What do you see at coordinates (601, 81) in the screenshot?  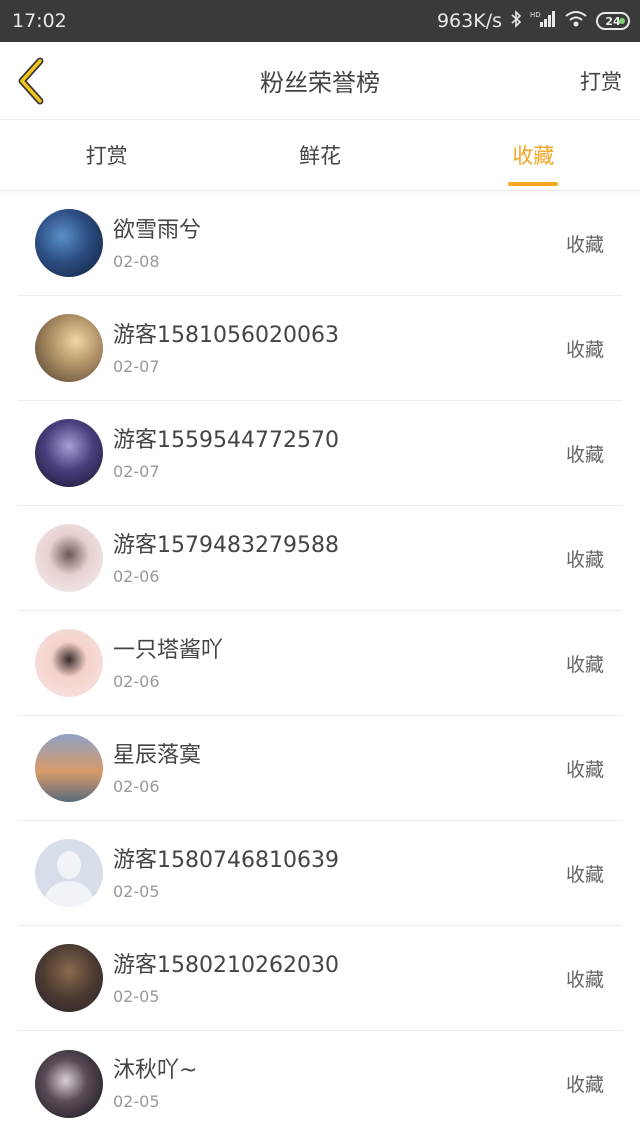 I see `reward-button: 打赏` at bounding box center [601, 81].